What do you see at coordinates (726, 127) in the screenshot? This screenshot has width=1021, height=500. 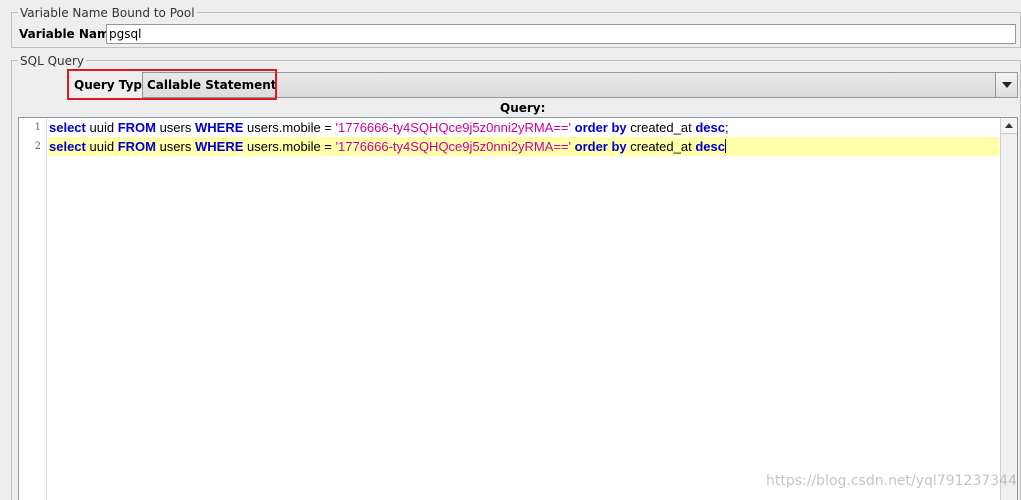 I see `code-token: ;` at bounding box center [726, 127].